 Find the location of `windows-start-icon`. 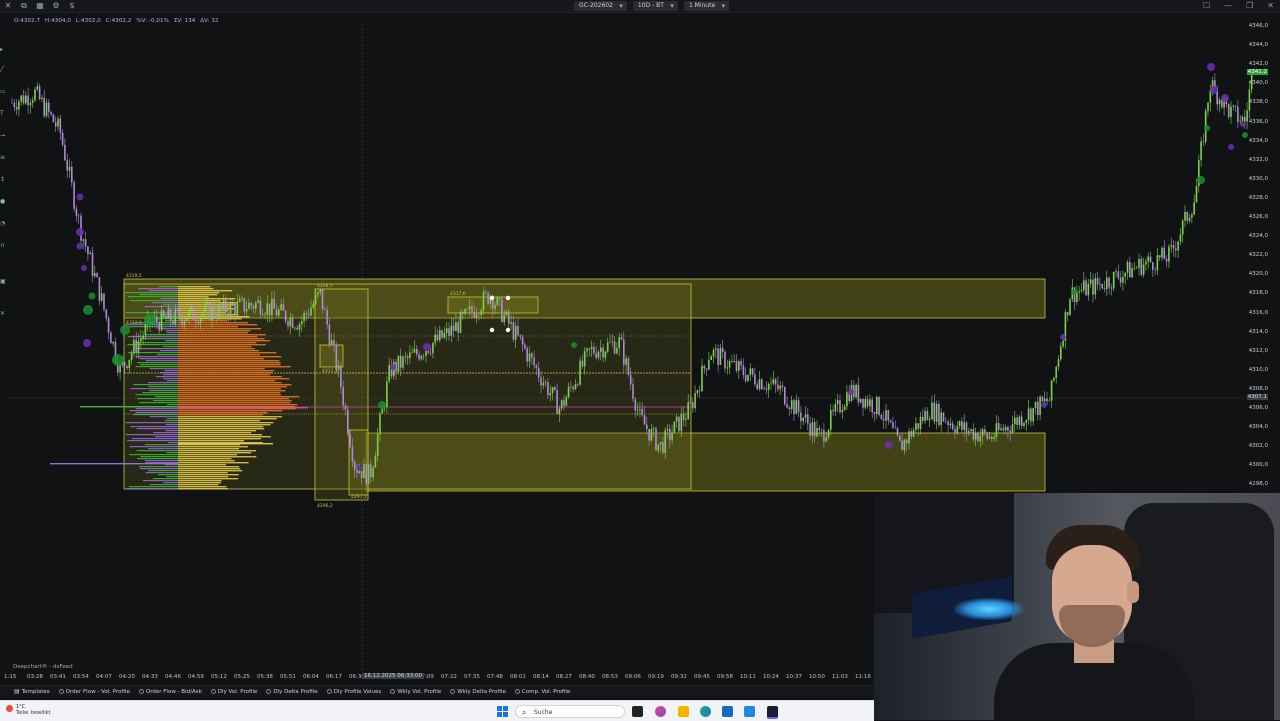

windows-start-icon is located at coordinates (502, 711).